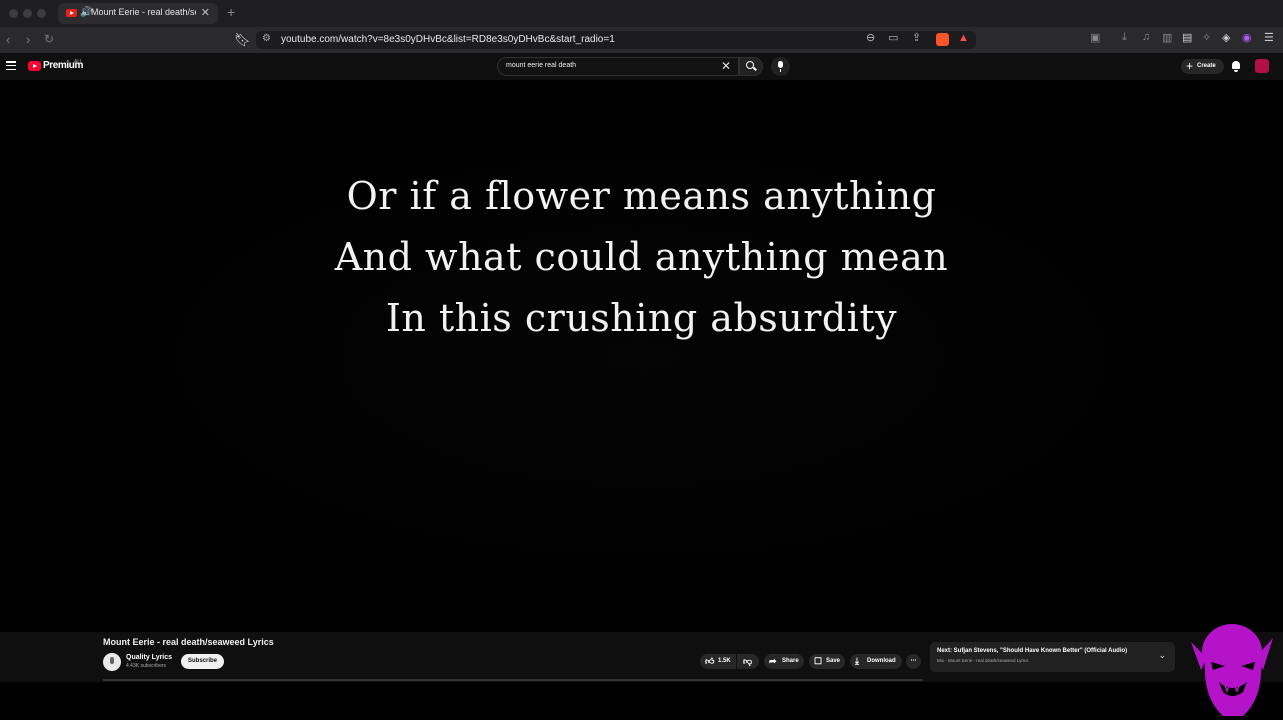  I want to click on channel-avatar, so click(112, 662).